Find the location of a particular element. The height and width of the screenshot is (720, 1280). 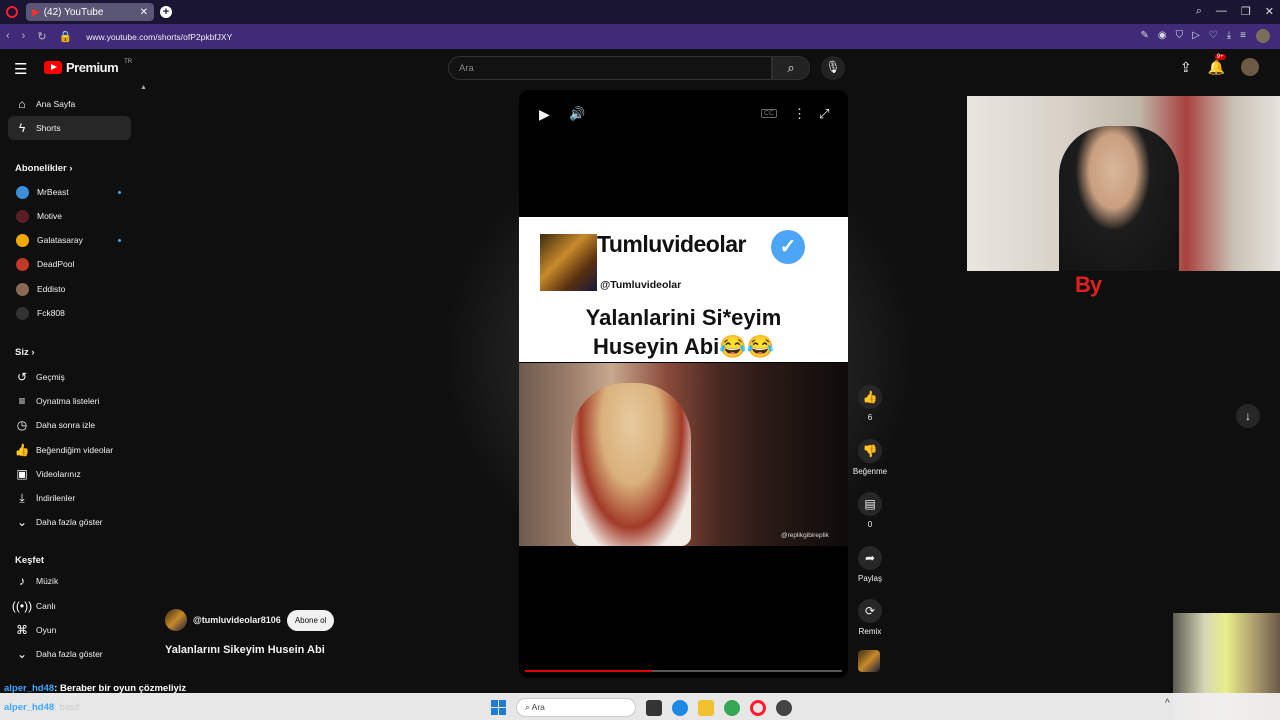

you-heading: Siz › is located at coordinates (25, 352).